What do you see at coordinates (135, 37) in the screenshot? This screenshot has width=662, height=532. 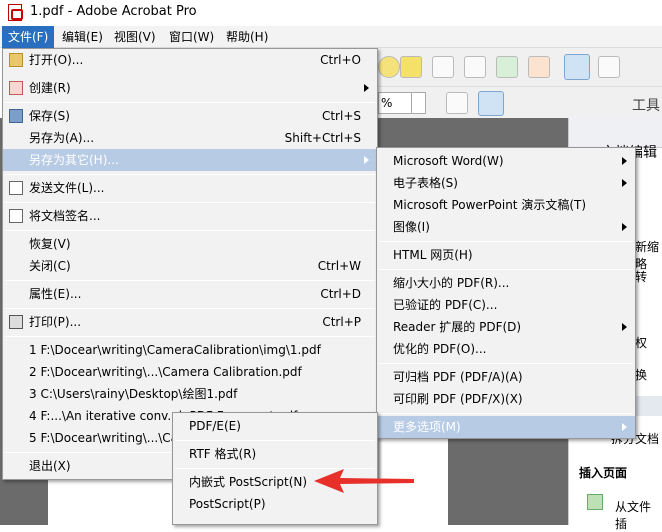 I see `menu-view: 视图(V)` at bounding box center [135, 37].